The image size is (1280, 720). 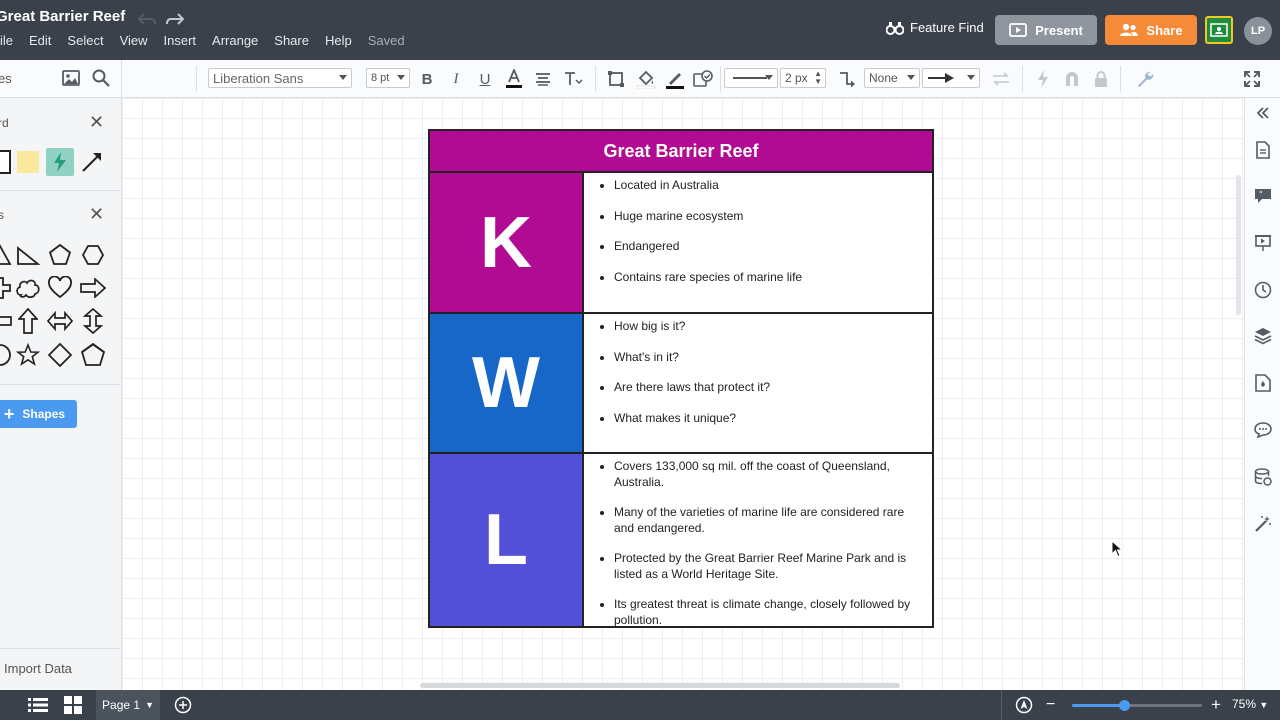 I want to click on chevron-down-icon, so click(x=971, y=77).